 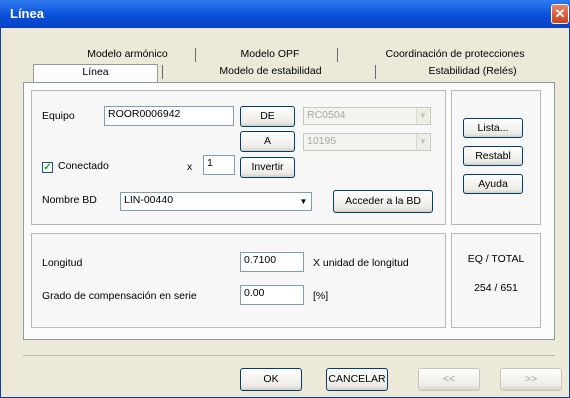 What do you see at coordinates (119, 296) in the screenshot?
I see `grado-compensacion-label: Grado de compensación en serie` at bounding box center [119, 296].